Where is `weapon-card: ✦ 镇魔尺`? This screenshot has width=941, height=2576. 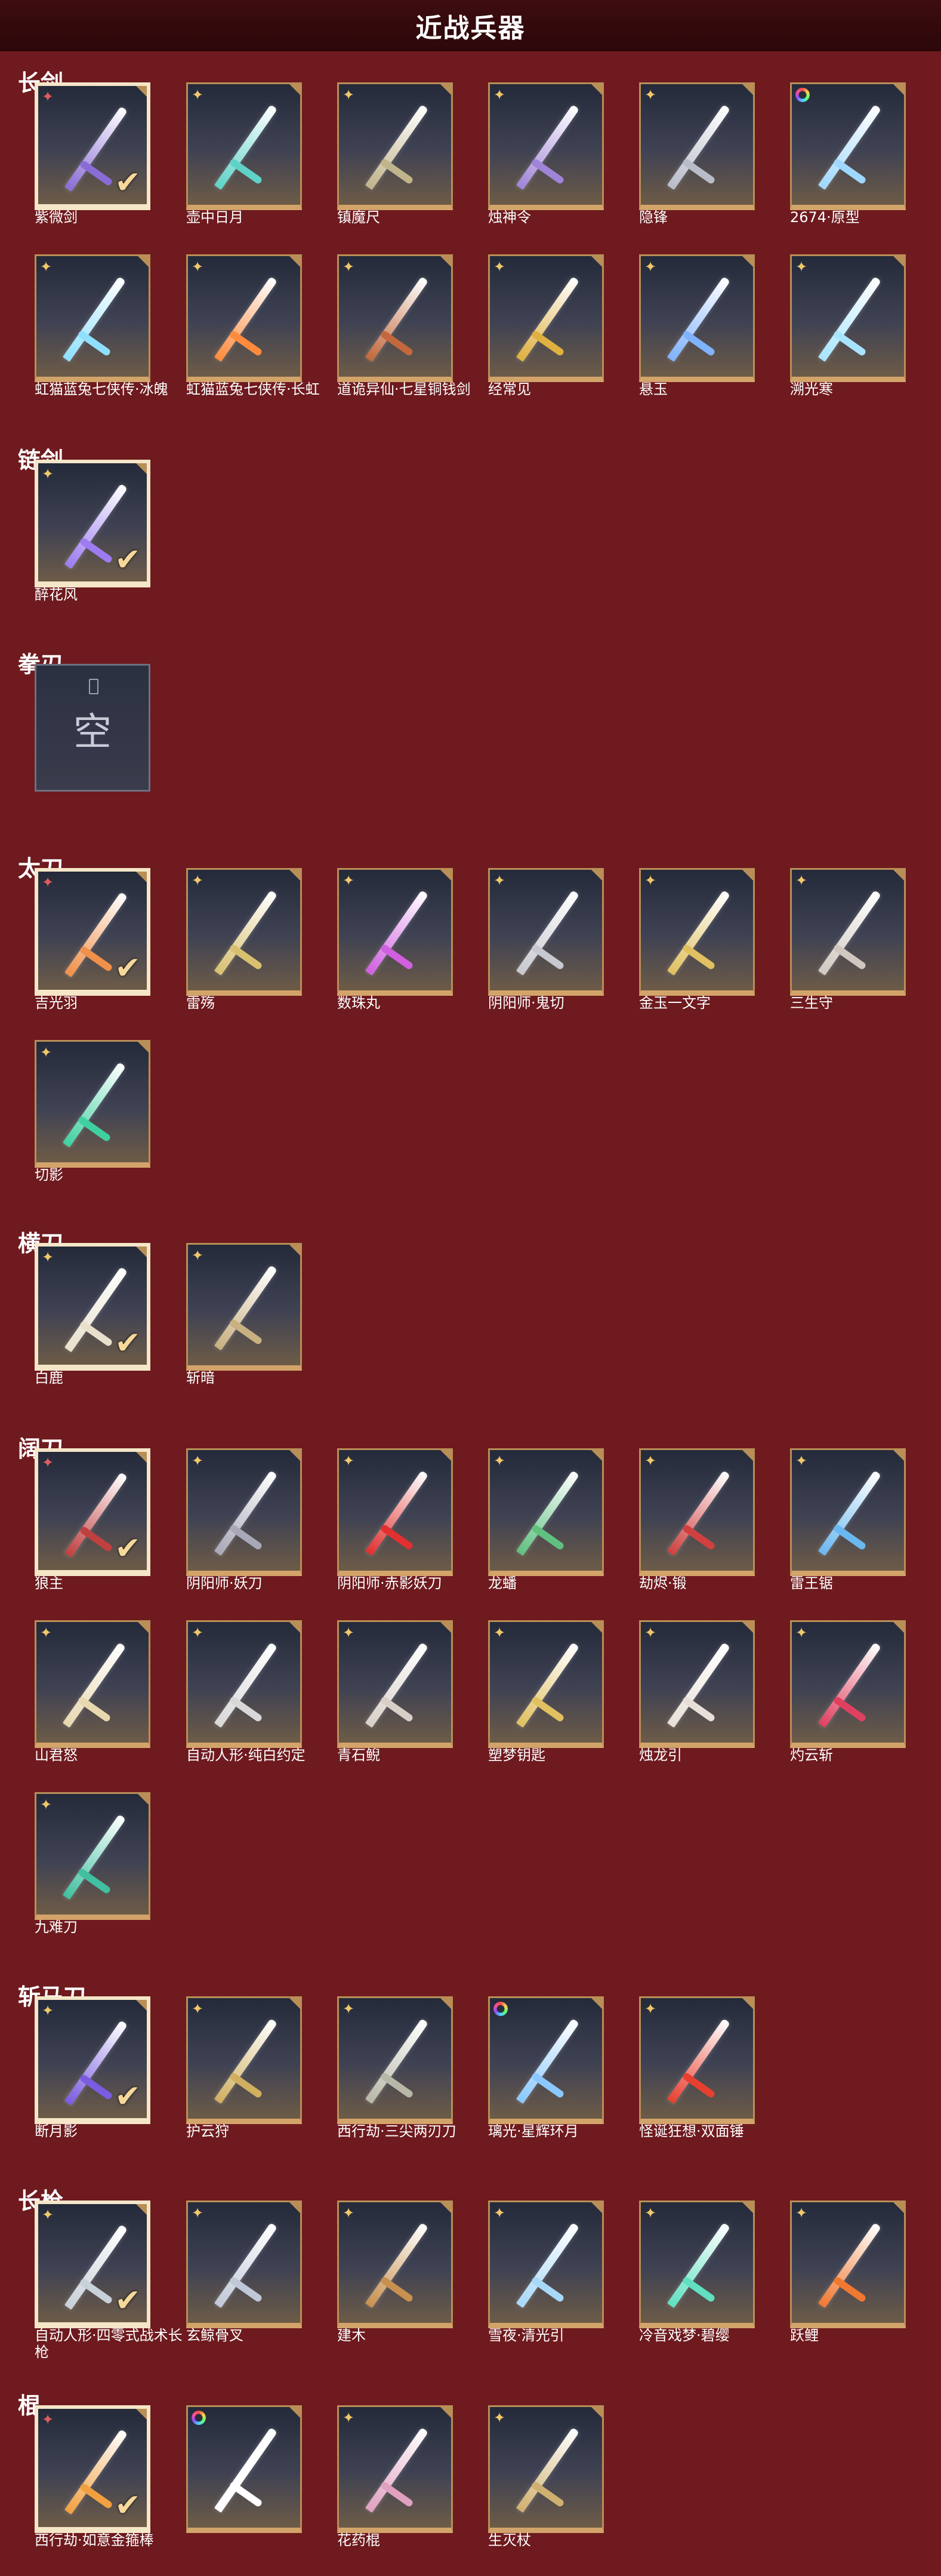 weapon-card: ✦ 镇魔尺 is located at coordinates (395, 154).